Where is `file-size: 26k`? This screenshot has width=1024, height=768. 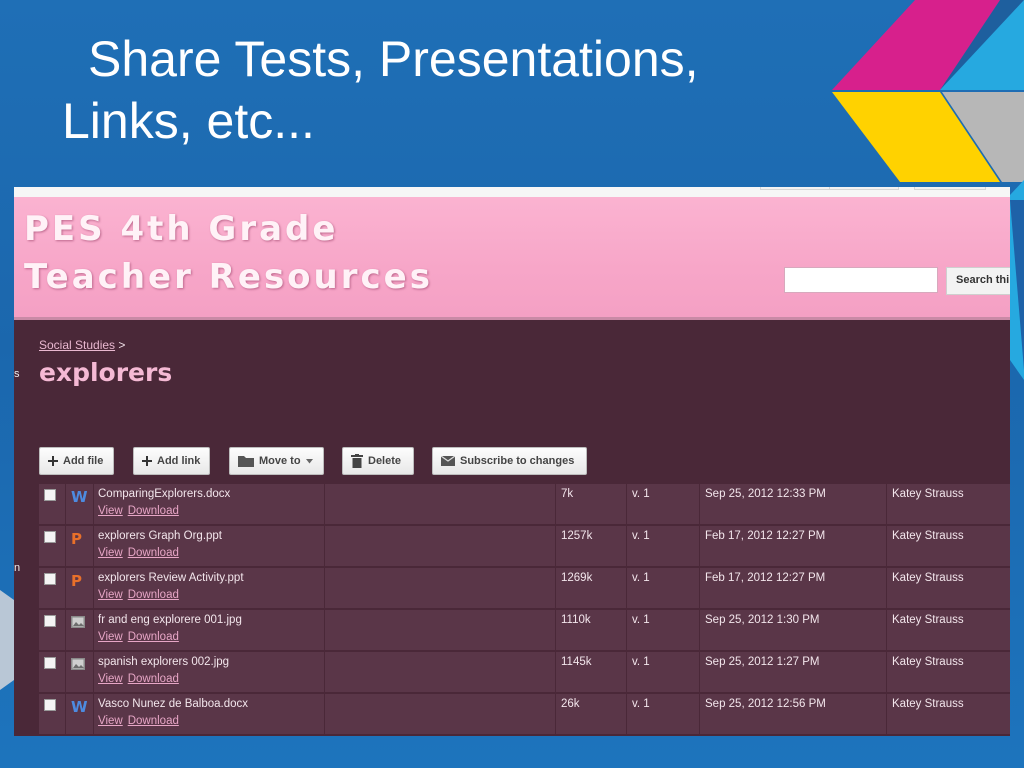 file-size: 26k is located at coordinates (570, 704).